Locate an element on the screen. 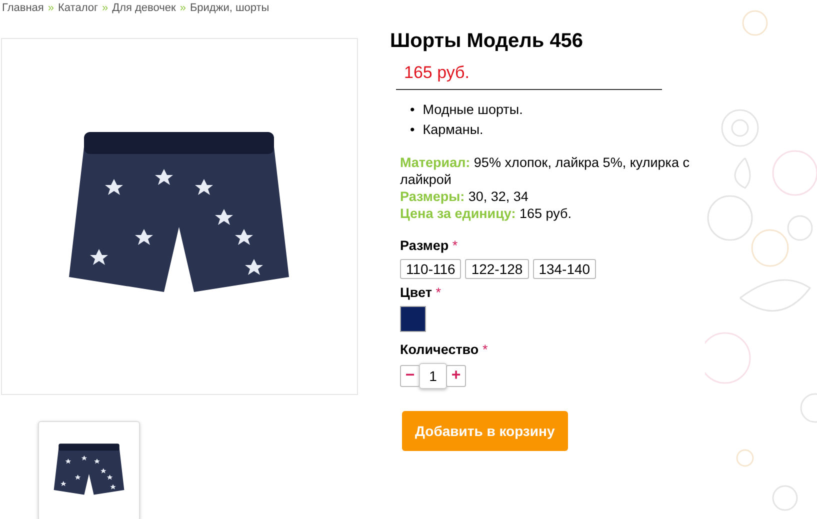  size-label: Размер * is located at coordinates (429, 245).